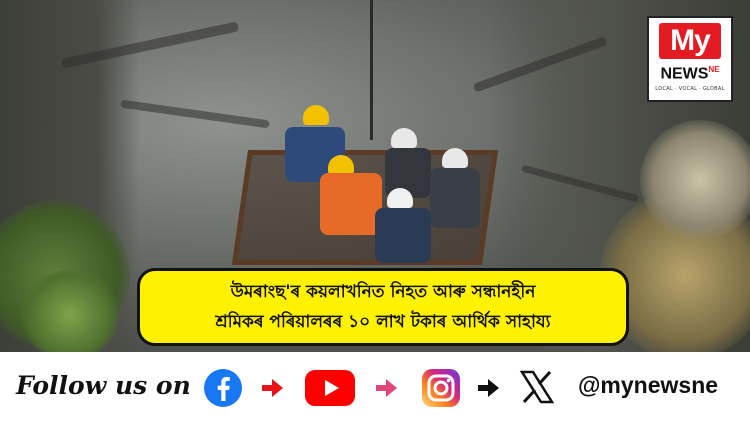 This screenshot has width=750, height=430. Describe the element at coordinates (648, 385) in the screenshot. I see `social-handle: @mynewsne` at that location.